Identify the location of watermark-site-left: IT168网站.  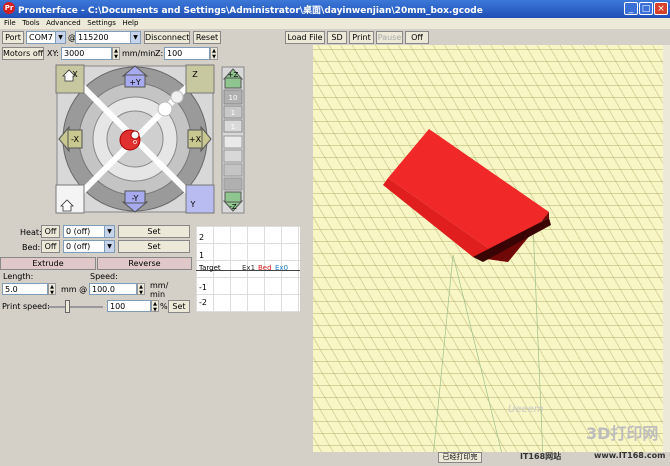
(541, 456).